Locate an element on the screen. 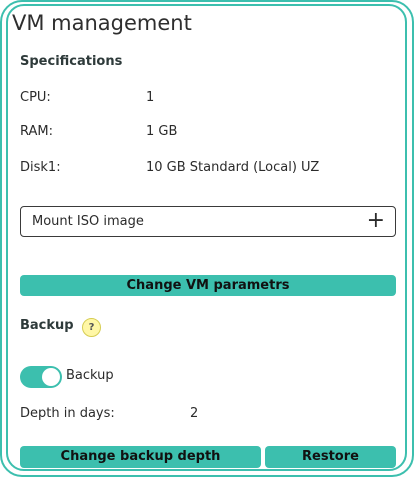  ram-value: 1 GB is located at coordinates (162, 131).